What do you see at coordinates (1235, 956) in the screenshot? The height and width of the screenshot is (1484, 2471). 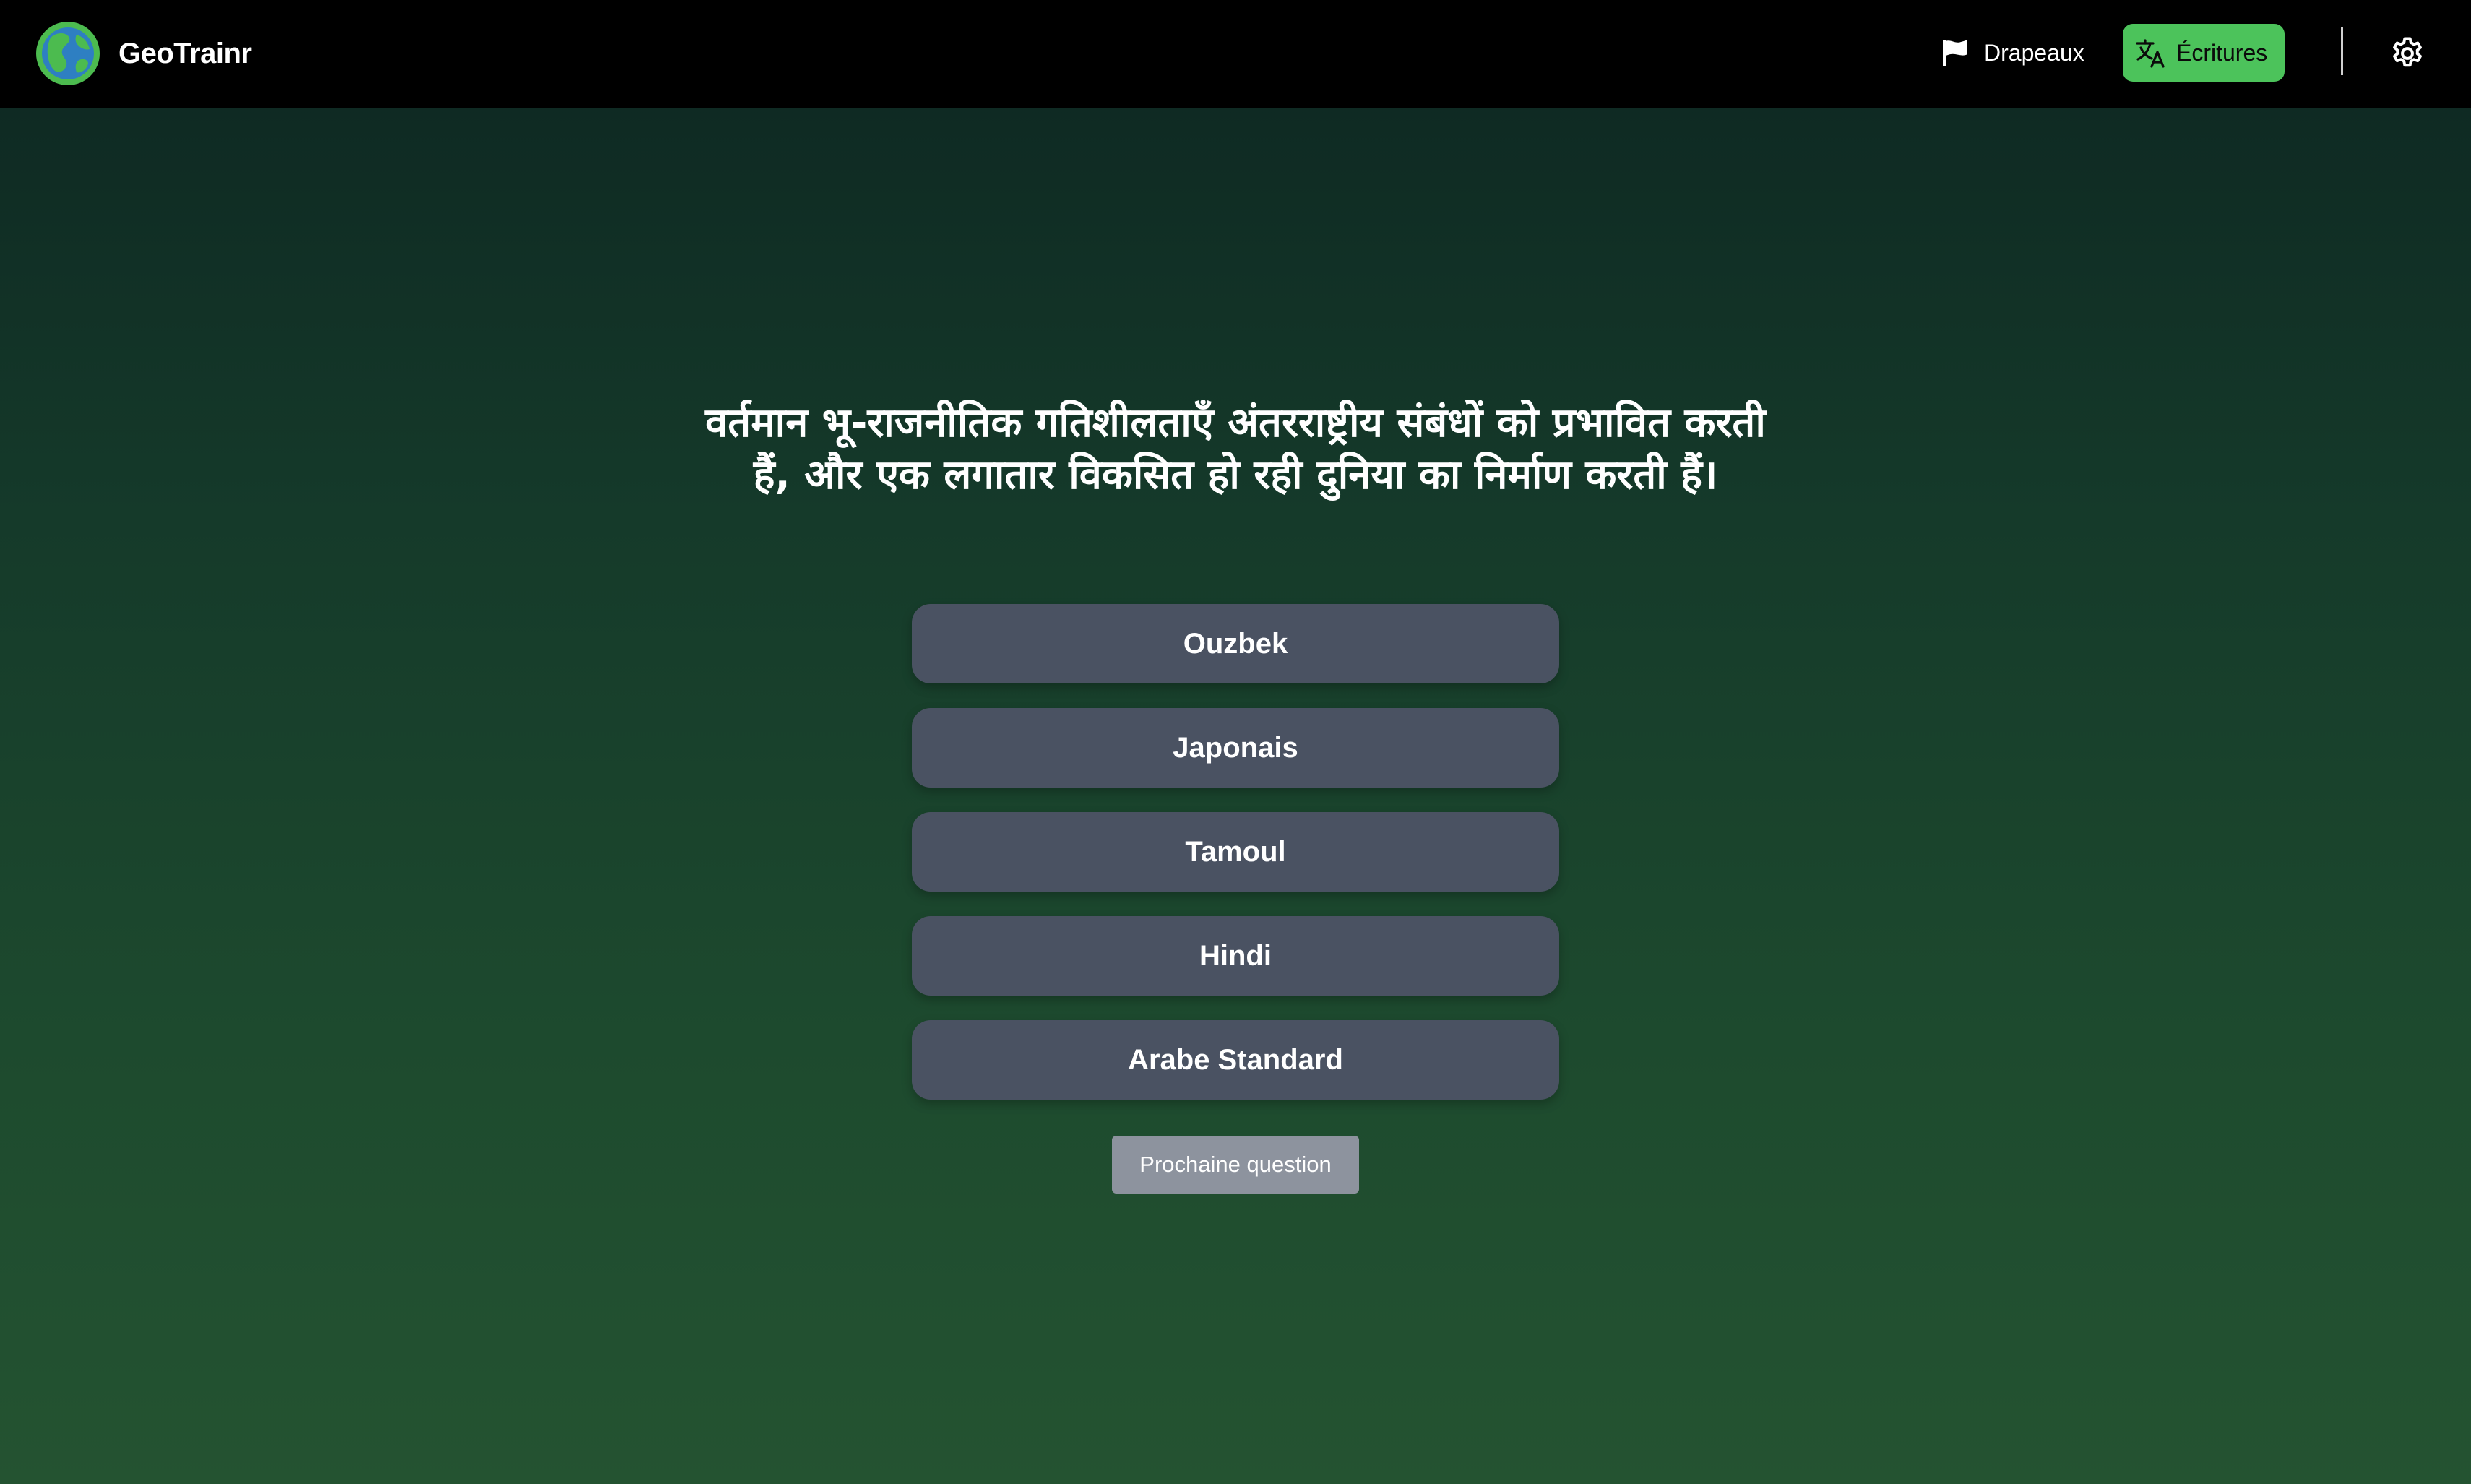 I see `answer-option-hindi: Hindi` at bounding box center [1235, 956].